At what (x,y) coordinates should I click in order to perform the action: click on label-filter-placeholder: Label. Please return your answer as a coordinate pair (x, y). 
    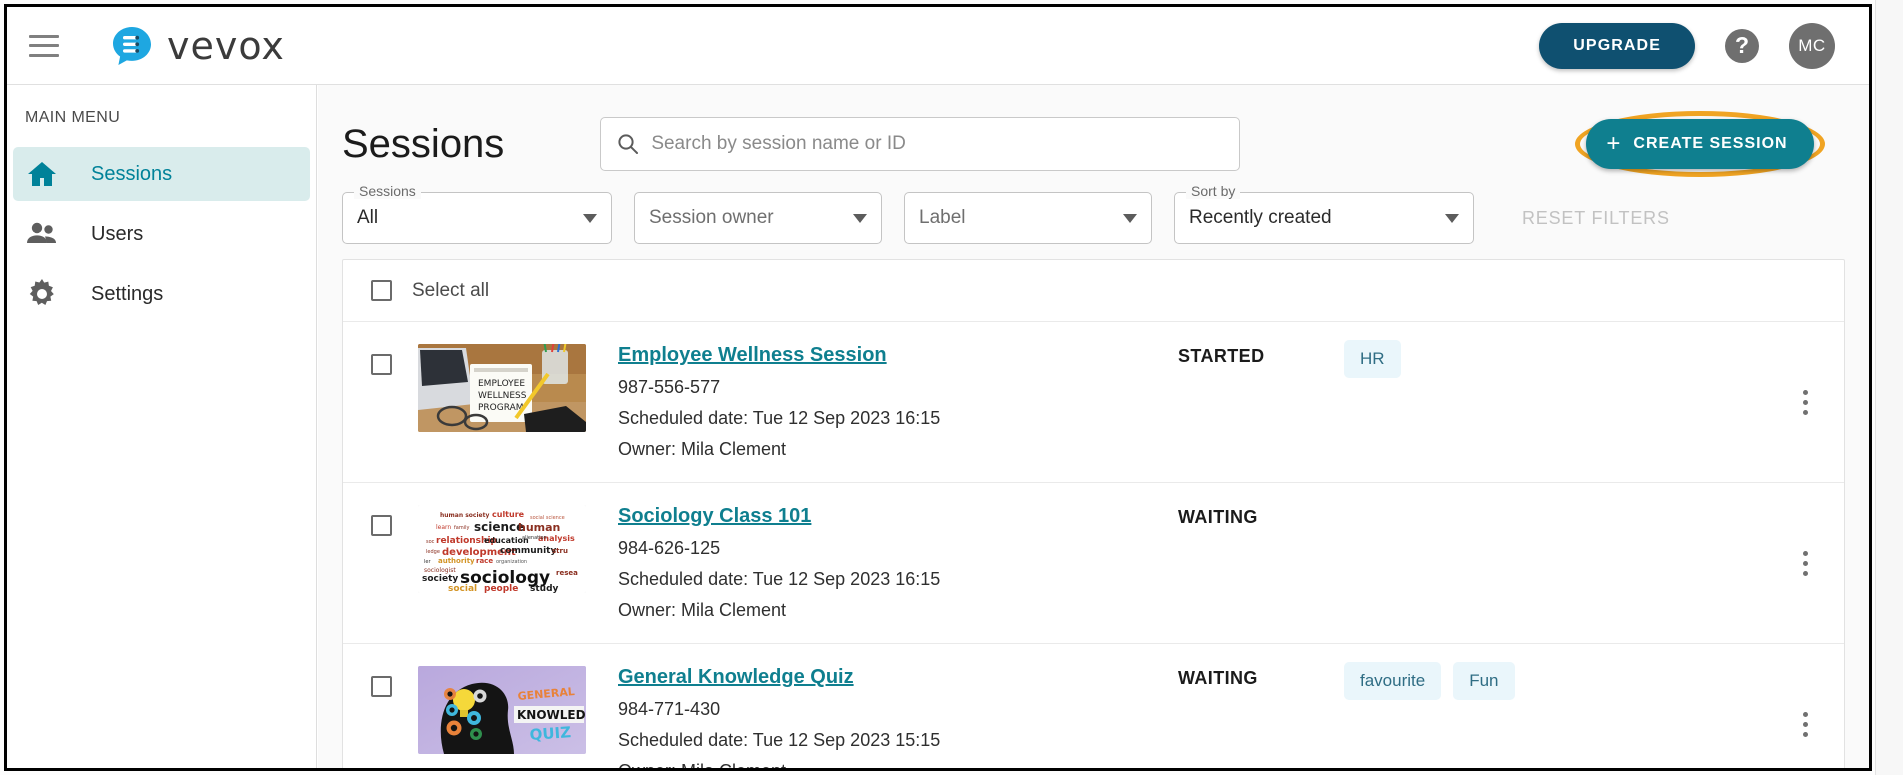
    Looking at the image, I should click on (942, 217).